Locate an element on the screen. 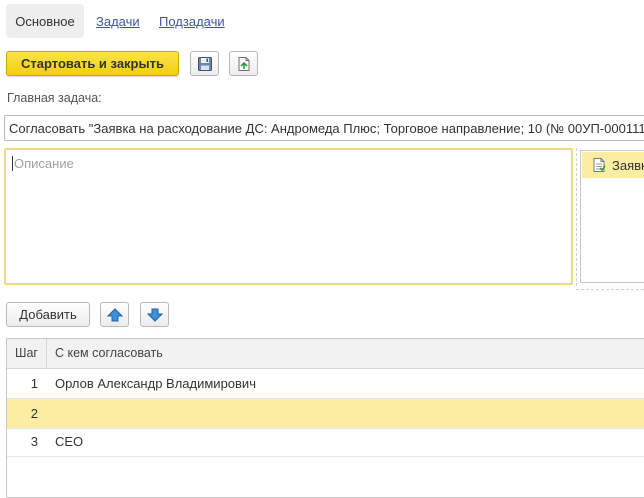  arrow-down-icon is located at coordinates (154, 315).